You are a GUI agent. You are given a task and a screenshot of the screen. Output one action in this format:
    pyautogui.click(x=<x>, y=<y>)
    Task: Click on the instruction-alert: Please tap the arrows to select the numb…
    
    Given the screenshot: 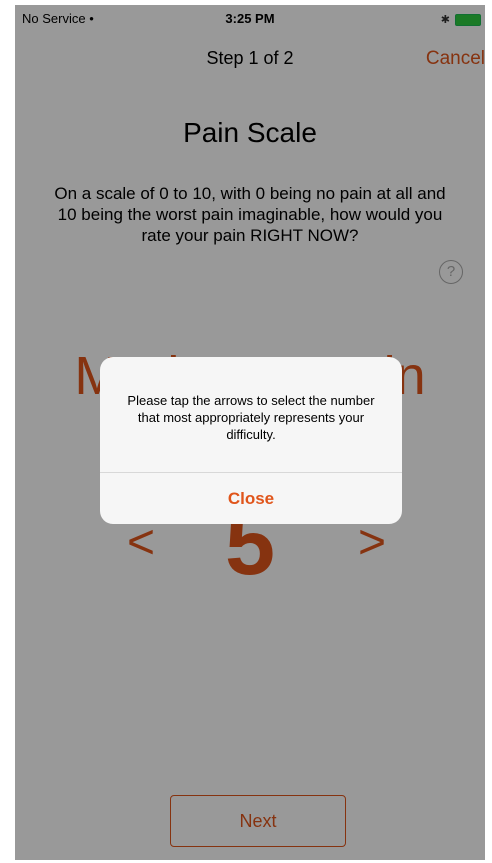 What is the action you would take?
    pyautogui.click(x=251, y=440)
    